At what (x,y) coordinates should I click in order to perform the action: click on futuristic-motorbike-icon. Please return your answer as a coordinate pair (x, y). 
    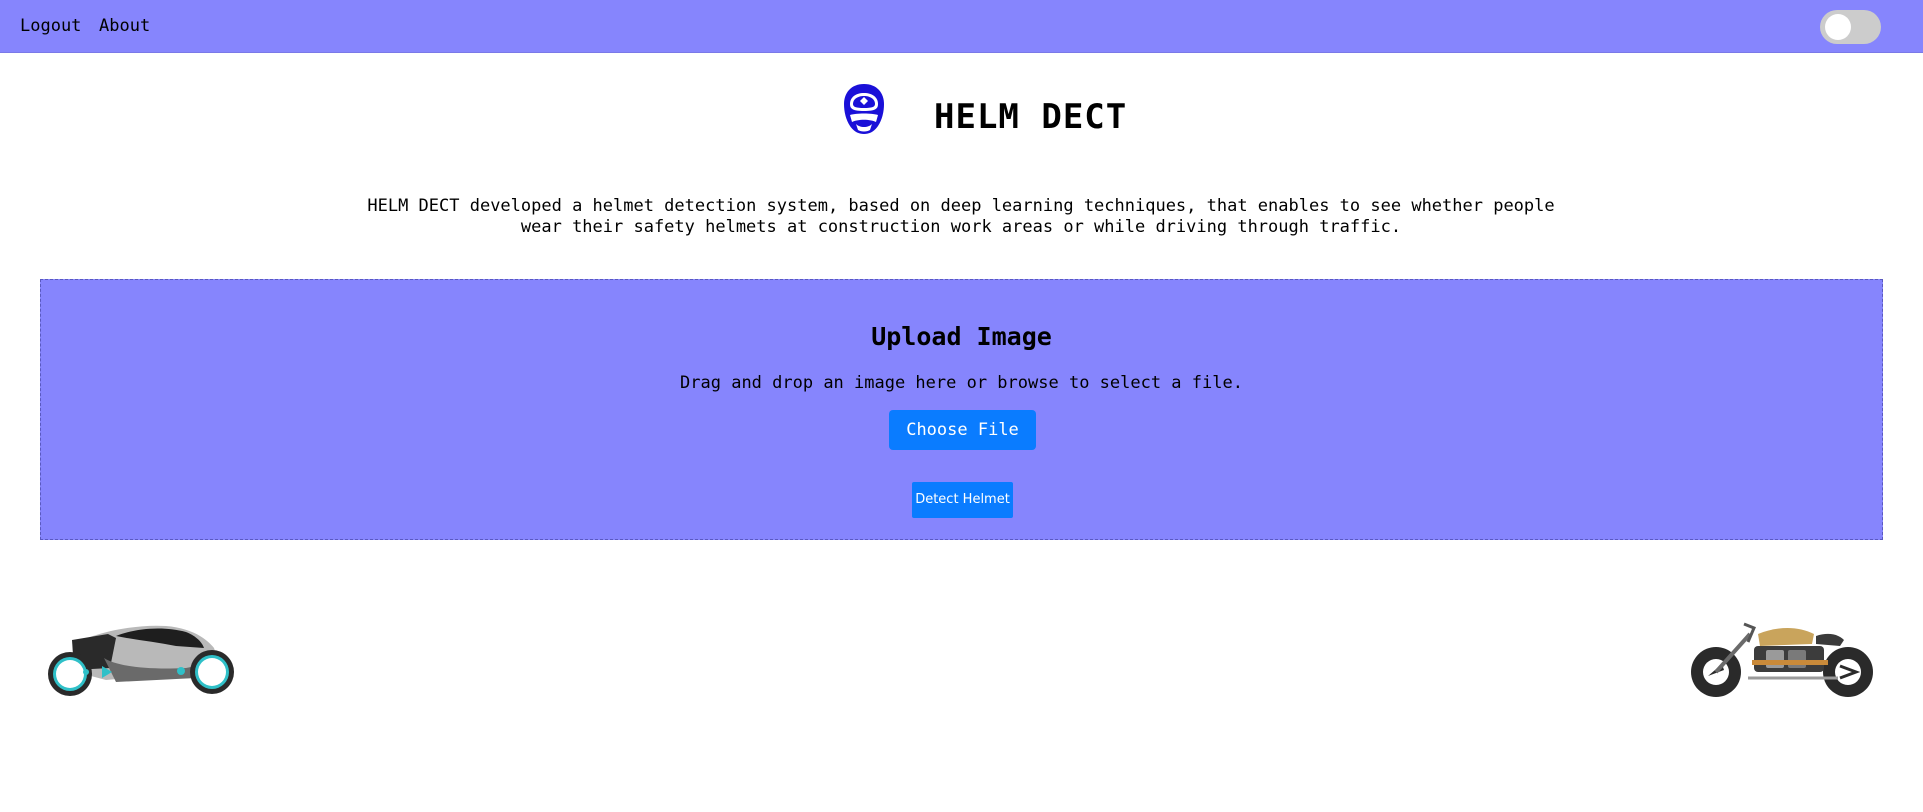
    Looking at the image, I should click on (141, 660).